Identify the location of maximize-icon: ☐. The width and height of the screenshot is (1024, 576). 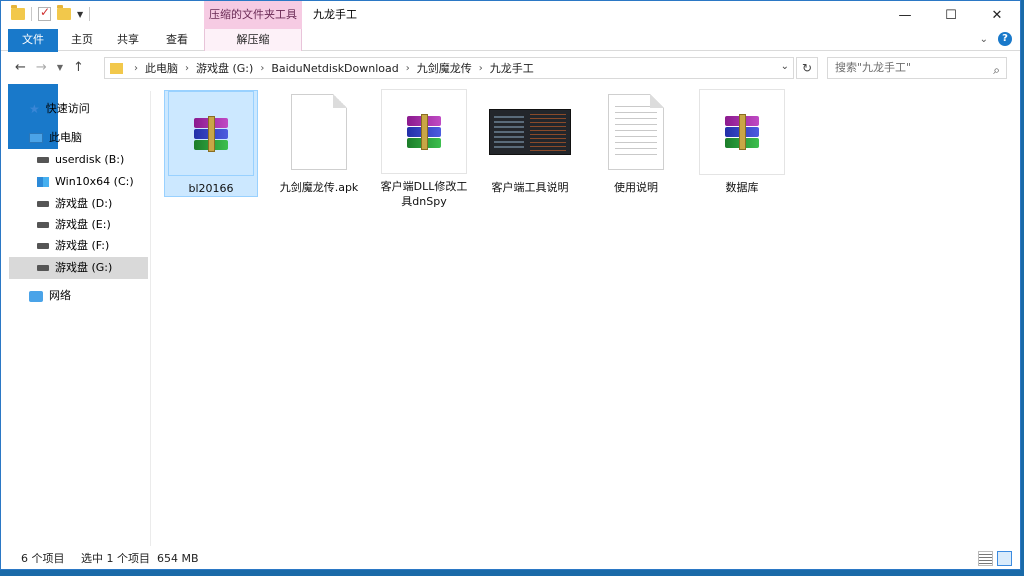
(951, 15).